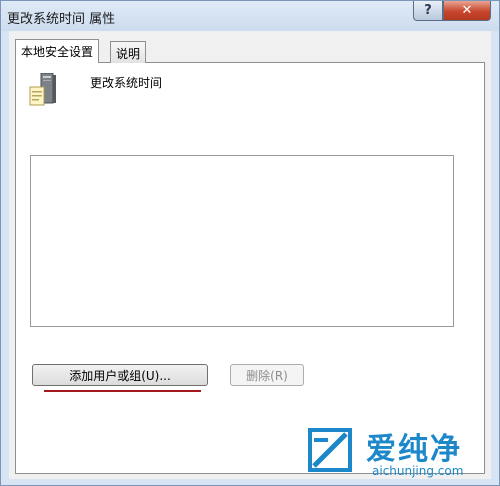 The image size is (500, 486). Describe the element at coordinates (61, 19) in the screenshot. I see `window-title: 更改系统时间 属性` at that location.